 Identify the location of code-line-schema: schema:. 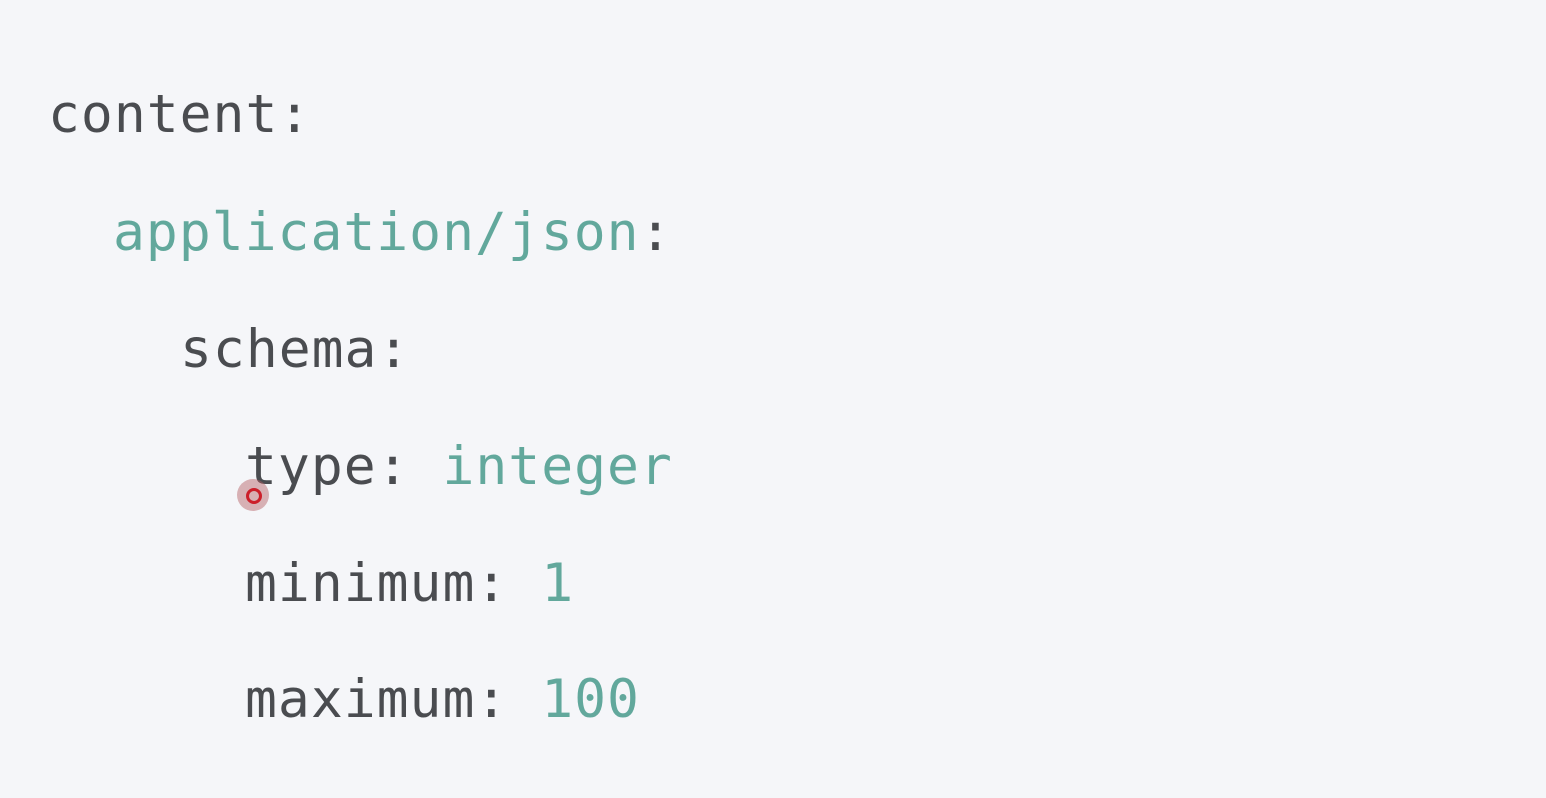
(295, 349).